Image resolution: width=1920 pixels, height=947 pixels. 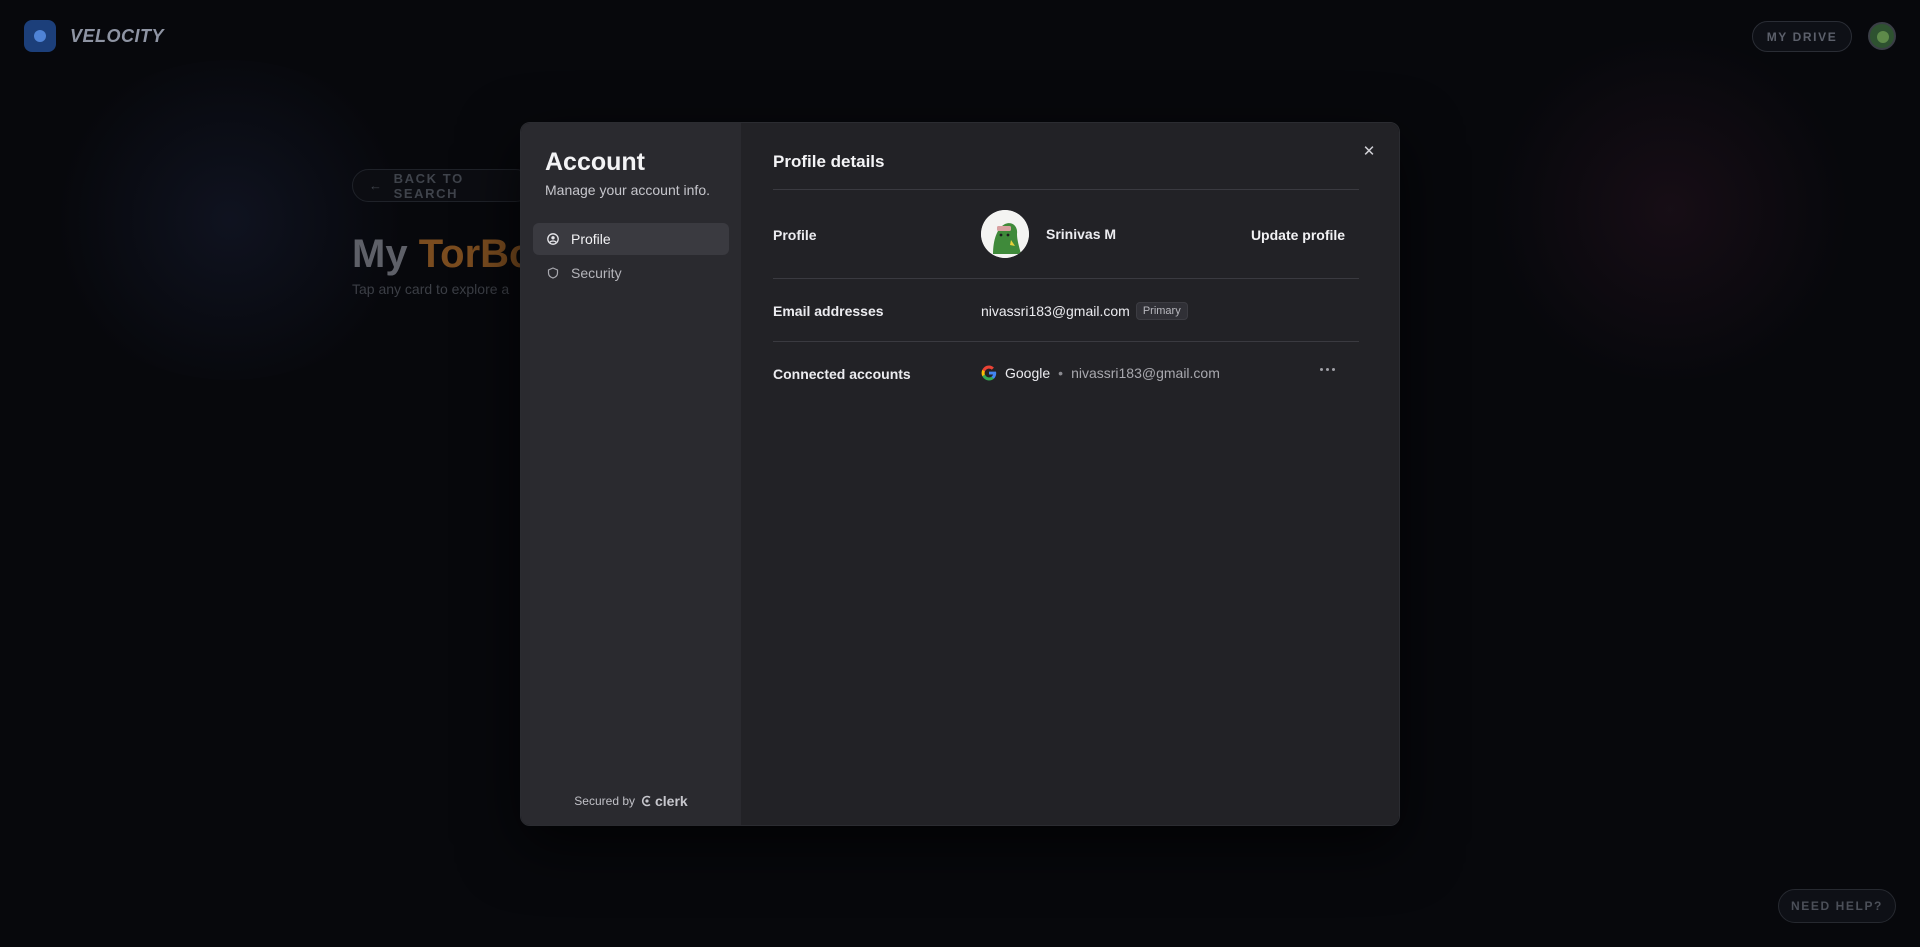 What do you see at coordinates (1802, 36) in the screenshot?
I see `my-drive-button: MY DRIVE` at bounding box center [1802, 36].